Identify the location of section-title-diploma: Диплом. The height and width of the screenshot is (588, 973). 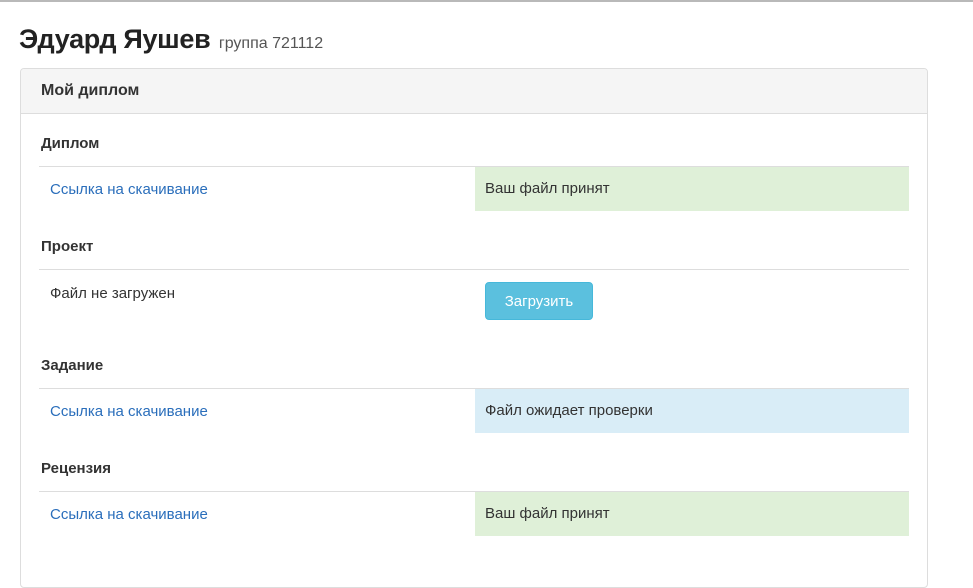
(70, 143).